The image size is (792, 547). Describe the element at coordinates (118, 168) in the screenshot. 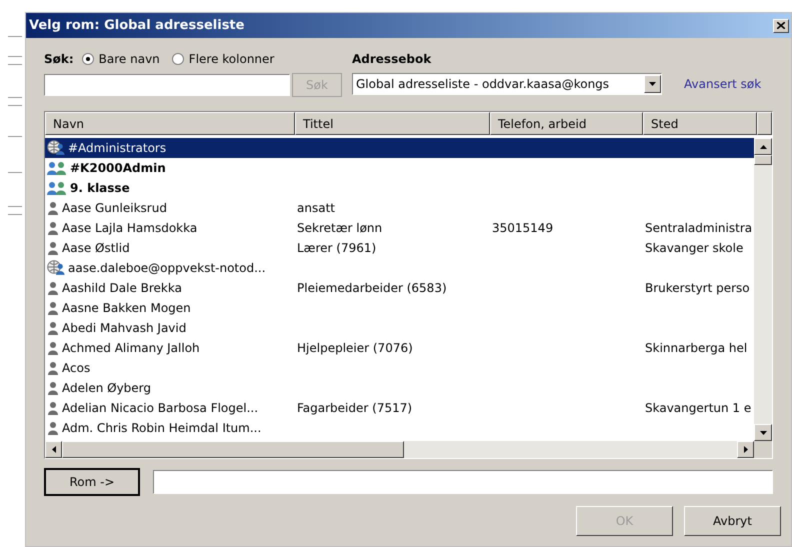

I see `table-cell-text: #K2000Admin` at that location.